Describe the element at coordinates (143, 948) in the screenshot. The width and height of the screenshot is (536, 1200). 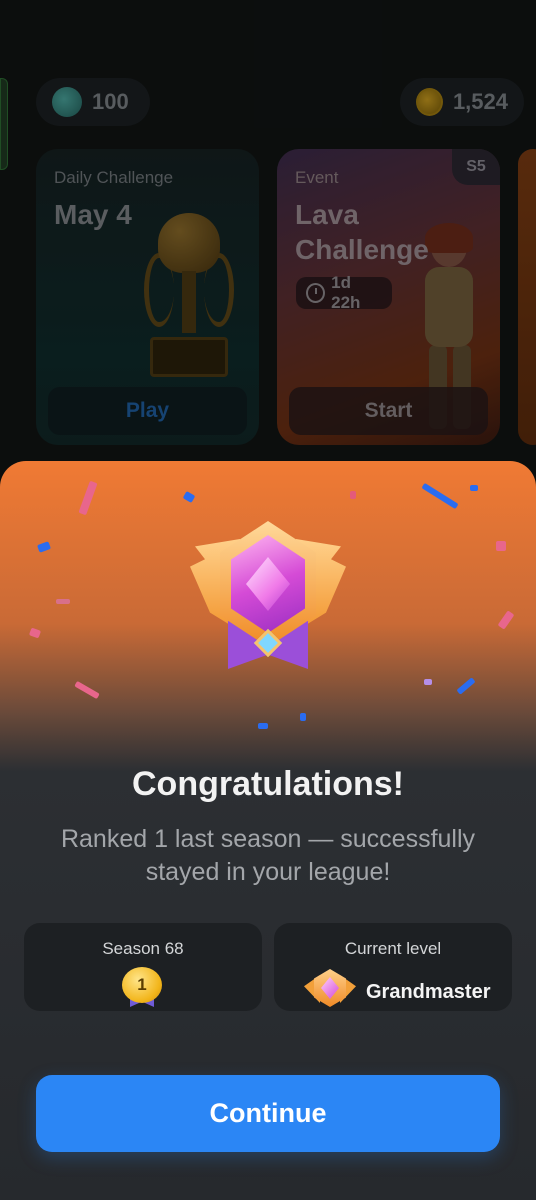
I see `season-label: Season 68` at that location.